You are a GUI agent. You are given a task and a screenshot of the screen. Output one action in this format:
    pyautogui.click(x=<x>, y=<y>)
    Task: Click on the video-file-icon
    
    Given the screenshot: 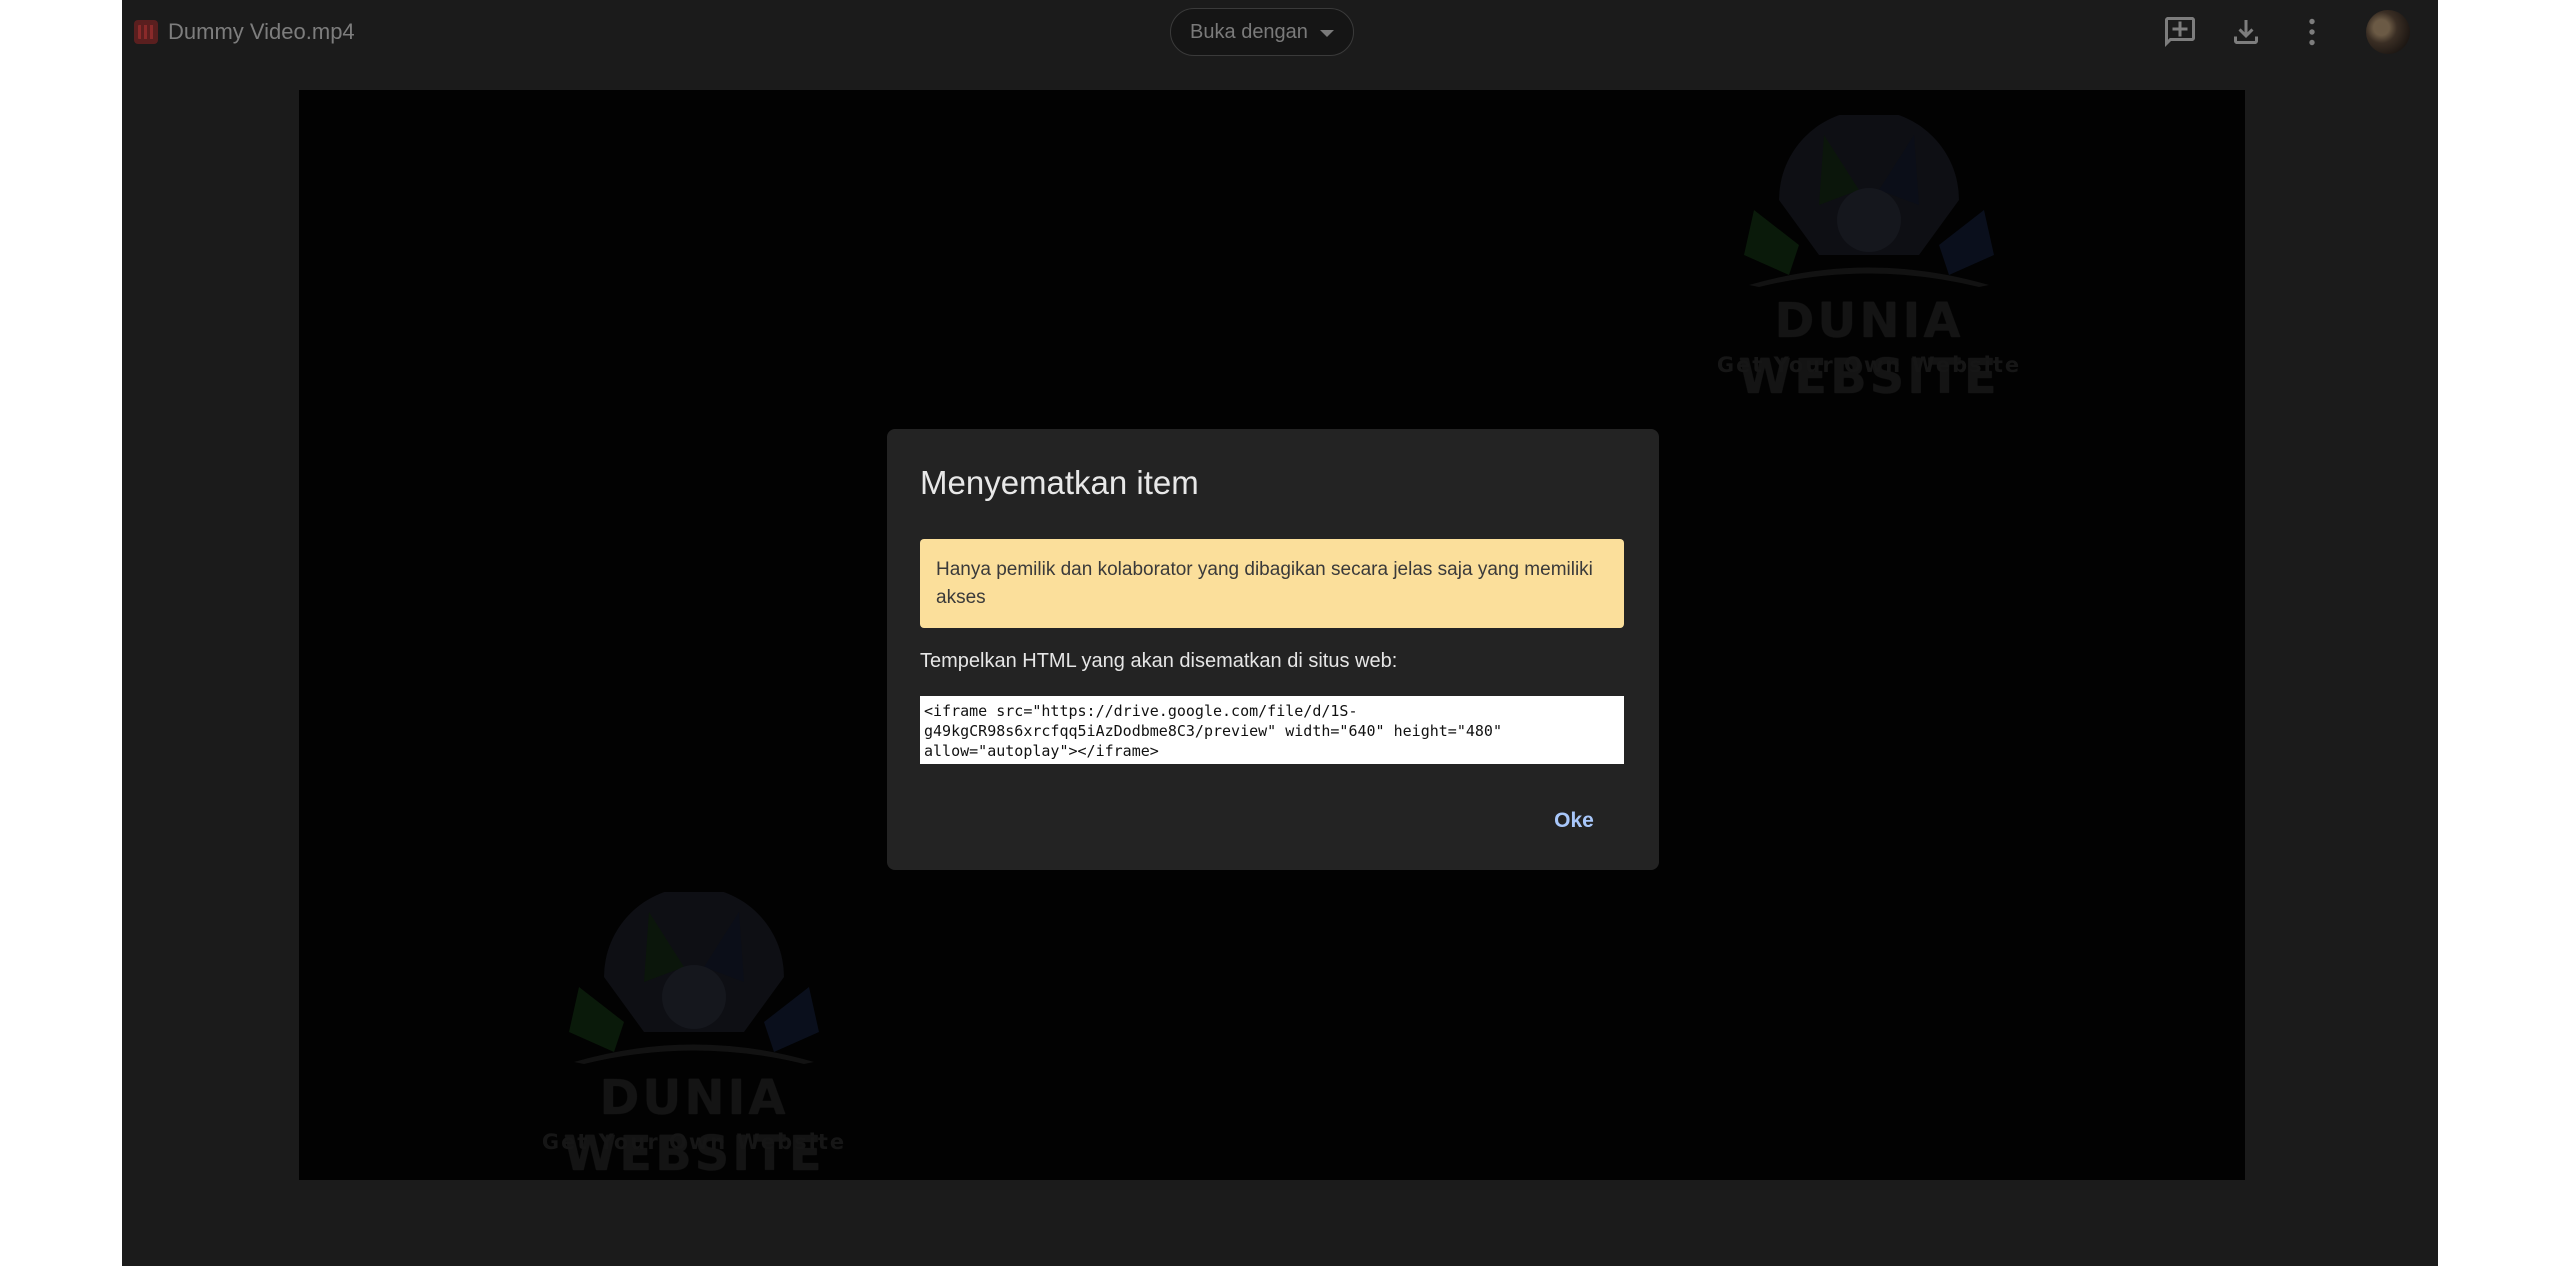 What is the action you would take?
    pyautogui.click(x=146, y=32)
    